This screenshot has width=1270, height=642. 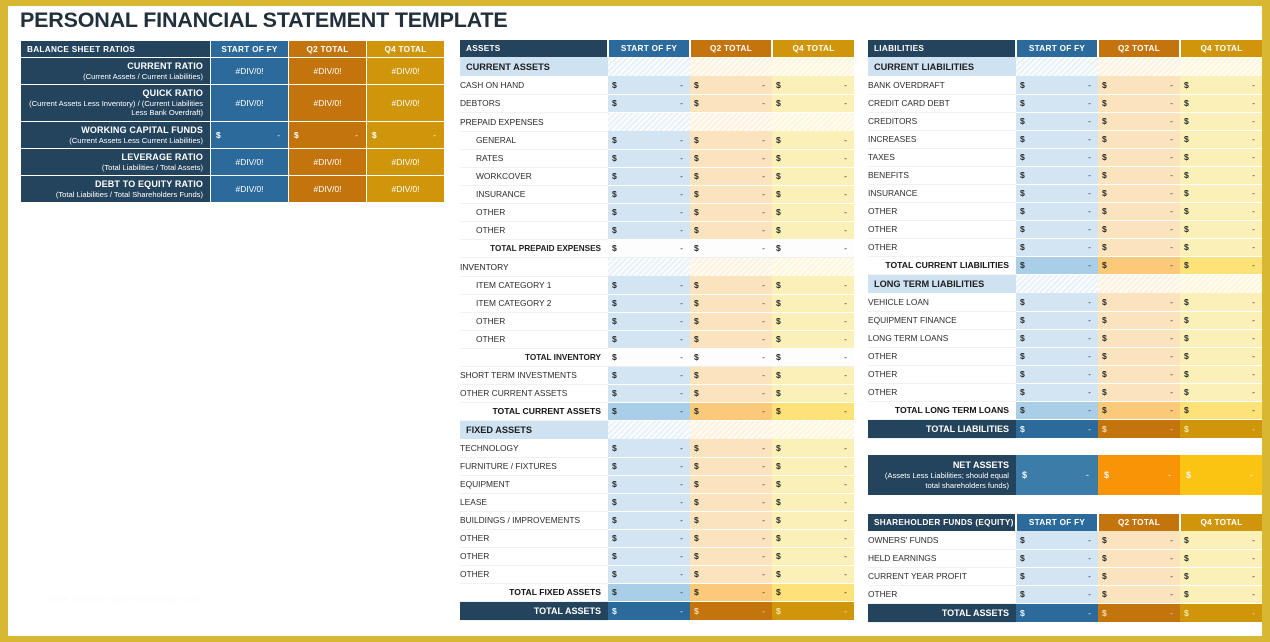 I want to click on assets-total-q4: $ -, so click(x=813, y=592).